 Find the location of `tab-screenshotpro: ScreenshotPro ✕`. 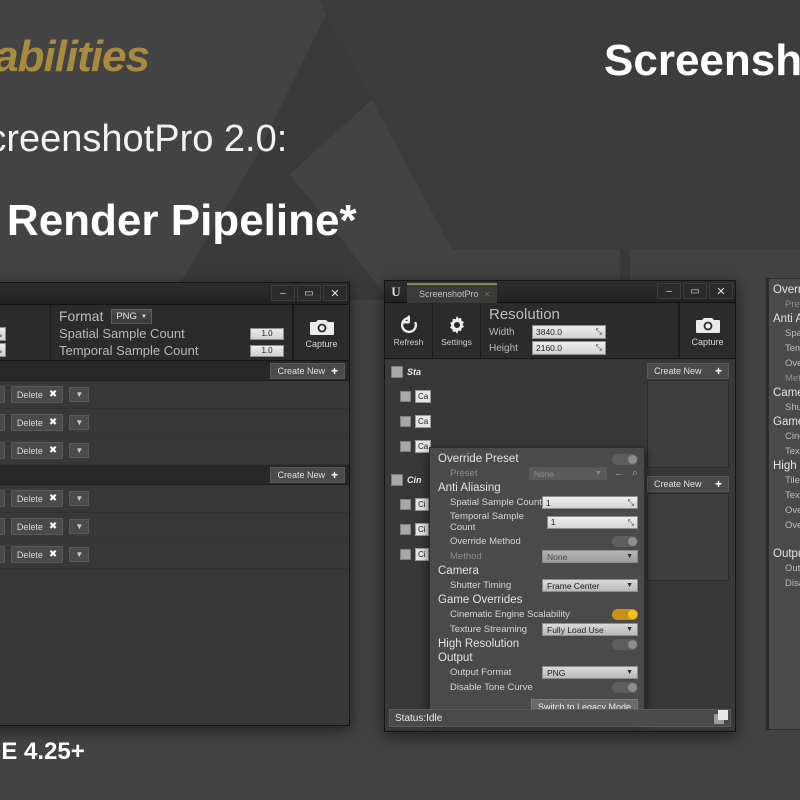

tab-screenshotpro: ScreenshotPro ✕ is located at coordinates (452, 292).